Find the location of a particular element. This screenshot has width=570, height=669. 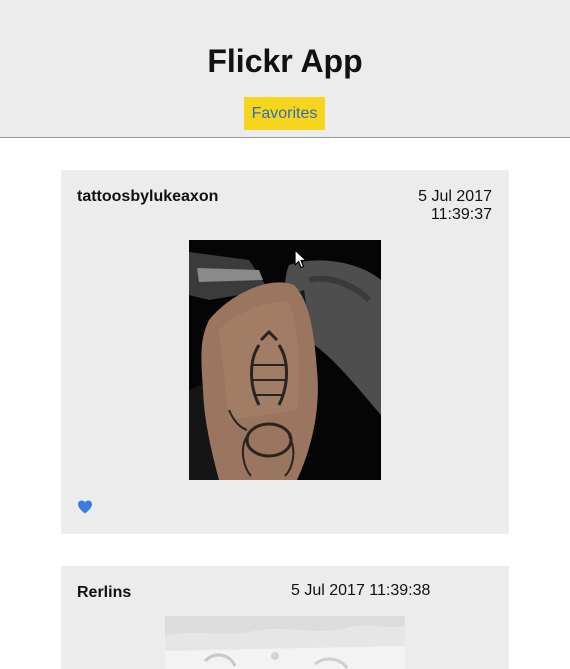

cursor-arrow is located at coordinates (300, 259).